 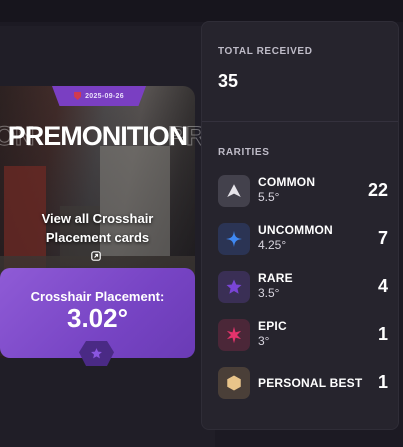 What do you see at coordinates (303, 192) in the screenshot?
I see `rarity-row-common: COMMON 5.5° 22` at bounding box center [303, 192].